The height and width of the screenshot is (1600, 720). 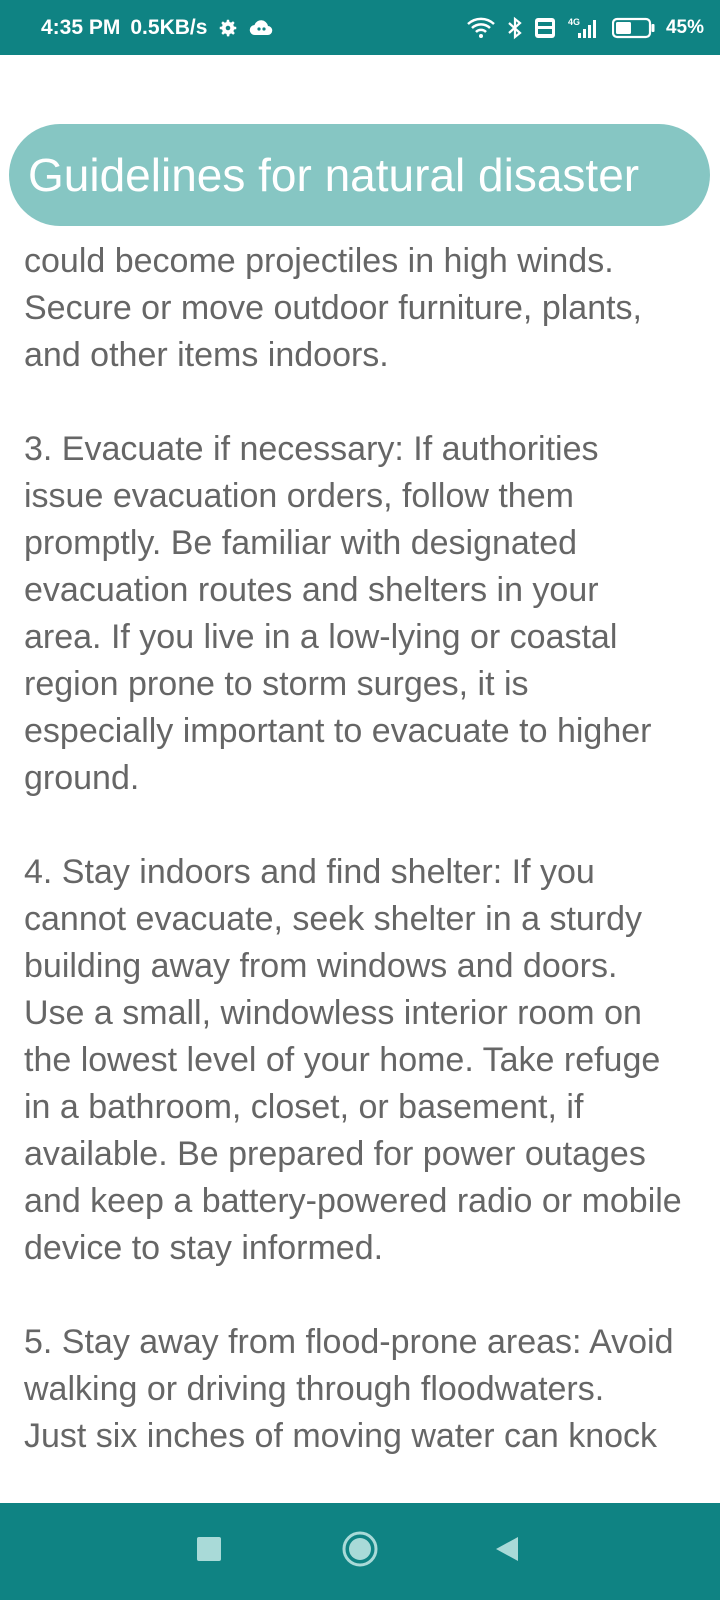 I want to click on home-button, so click(x=360, y=1551).